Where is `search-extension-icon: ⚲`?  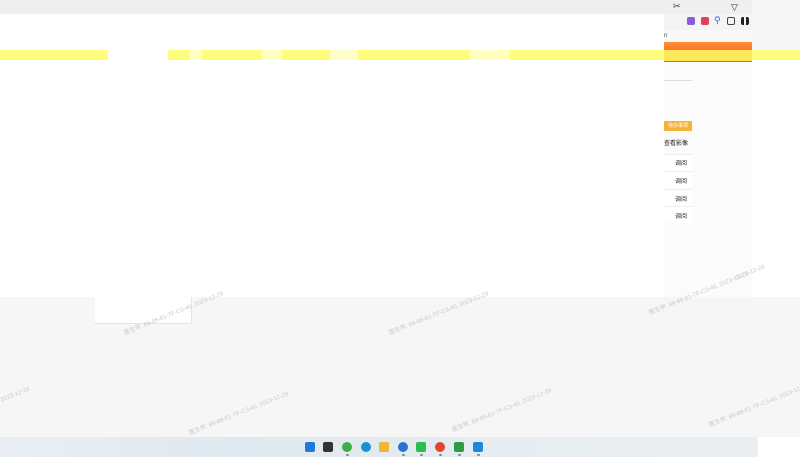
search-extension-icon: ⚲ is located at coordinates (717, 20).